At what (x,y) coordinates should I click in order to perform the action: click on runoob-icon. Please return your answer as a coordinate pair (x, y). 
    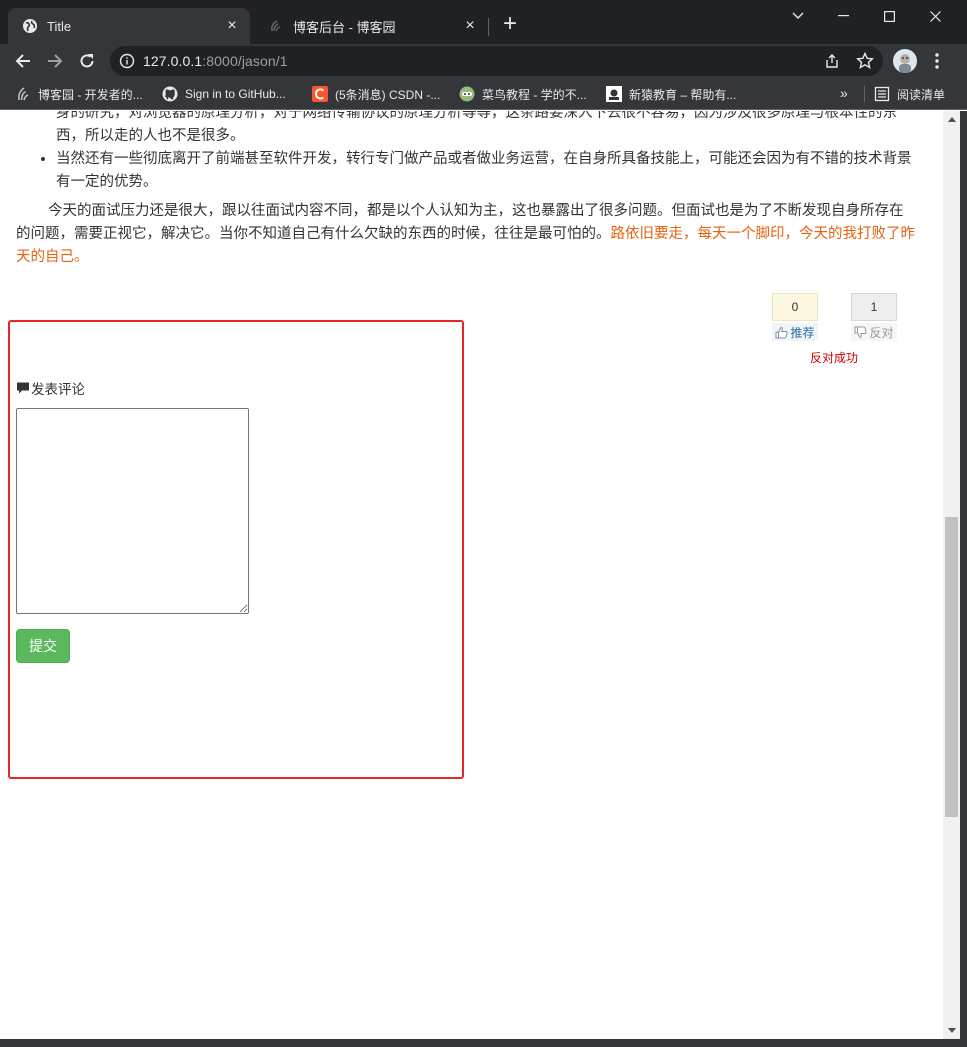
    Looking at the image, I should click on (467, 94).